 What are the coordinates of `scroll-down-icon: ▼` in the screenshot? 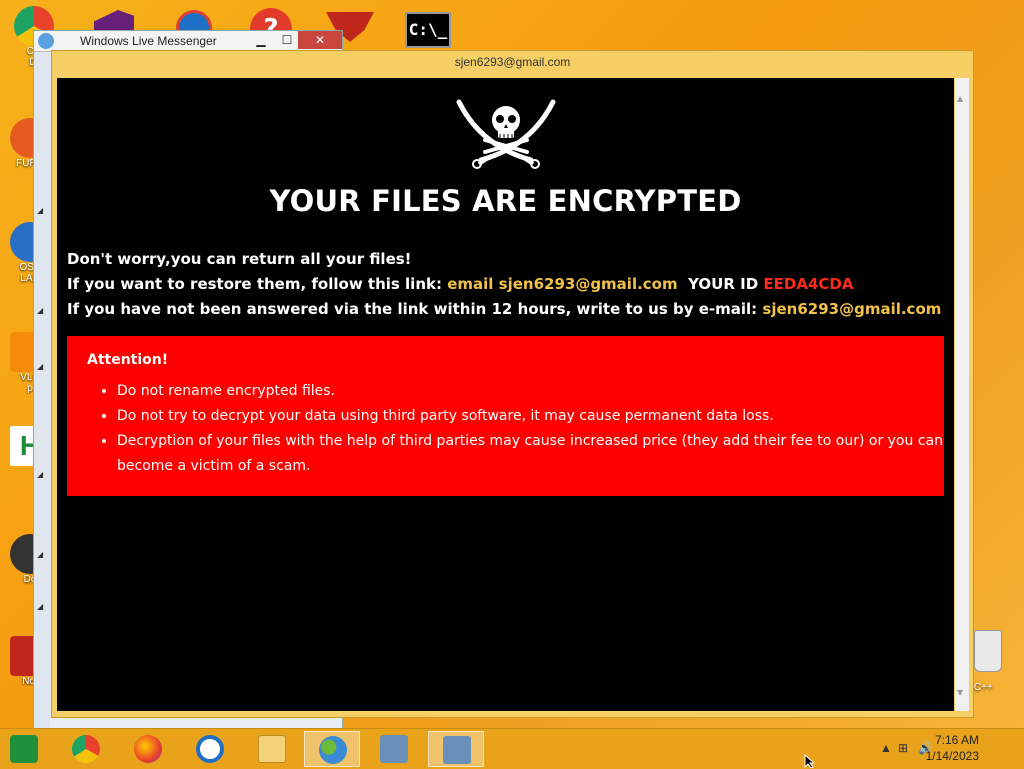 It's located at (960, 692).